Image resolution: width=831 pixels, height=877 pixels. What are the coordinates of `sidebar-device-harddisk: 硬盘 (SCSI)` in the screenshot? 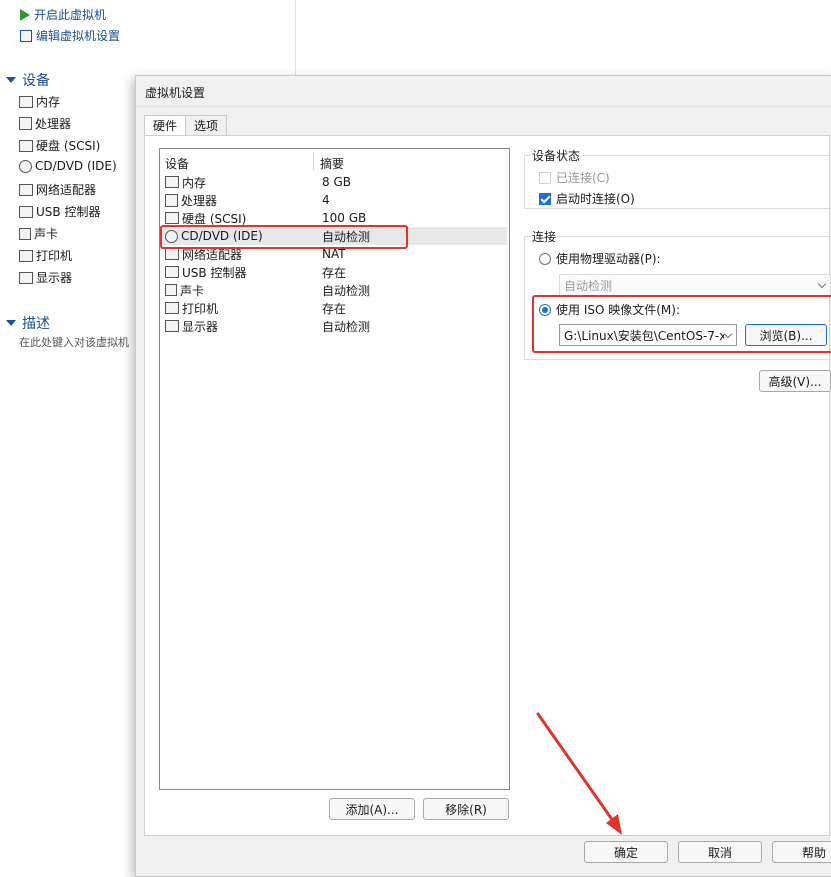 It's located at (59, 145).